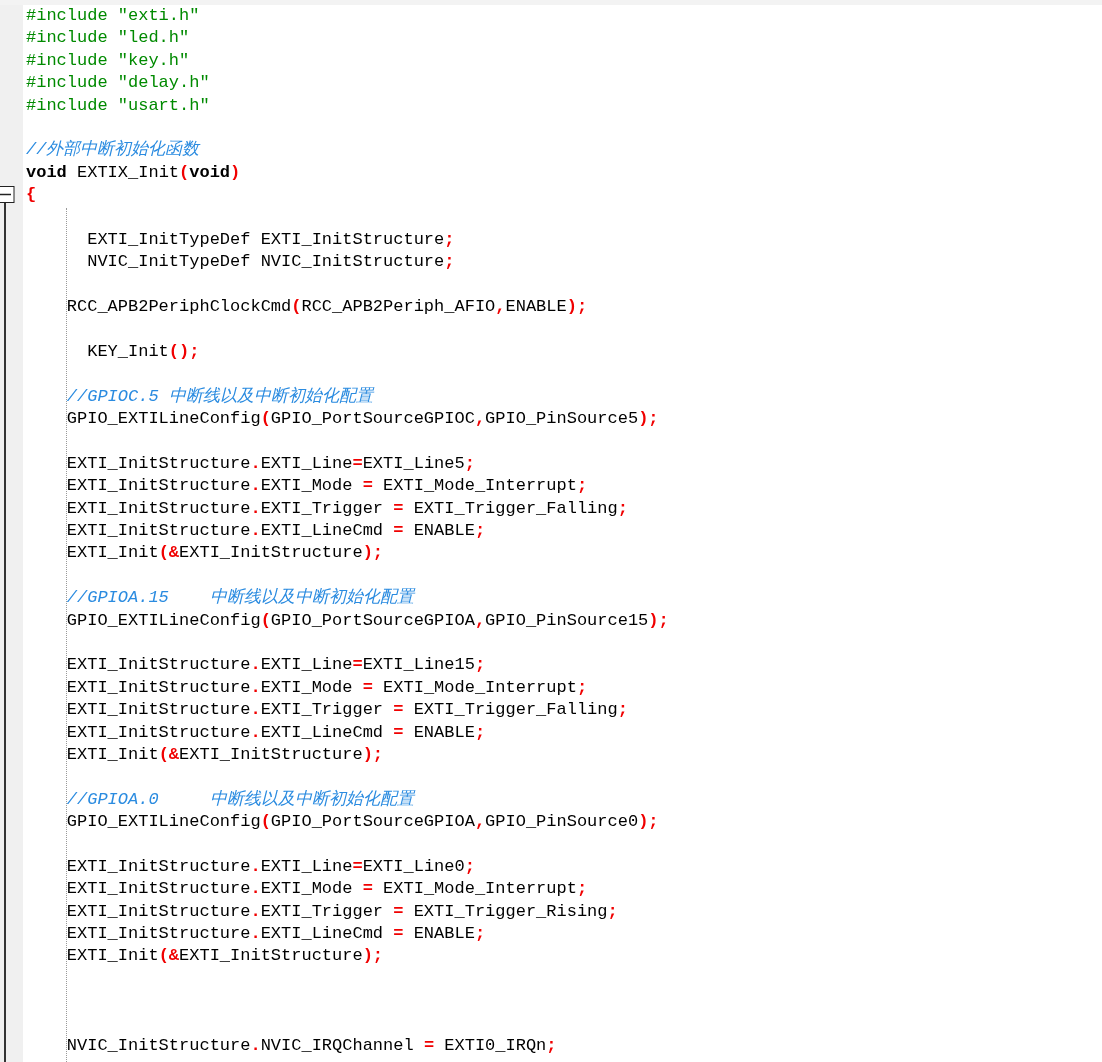 The width and height of the screenshot is (1102, 1062). What do you see at coordinates (220, 396) in the screenshot?
I see `code-line: //GPIOC.5 中断线以及中断初始化配置` at bounding box center [220, 396].